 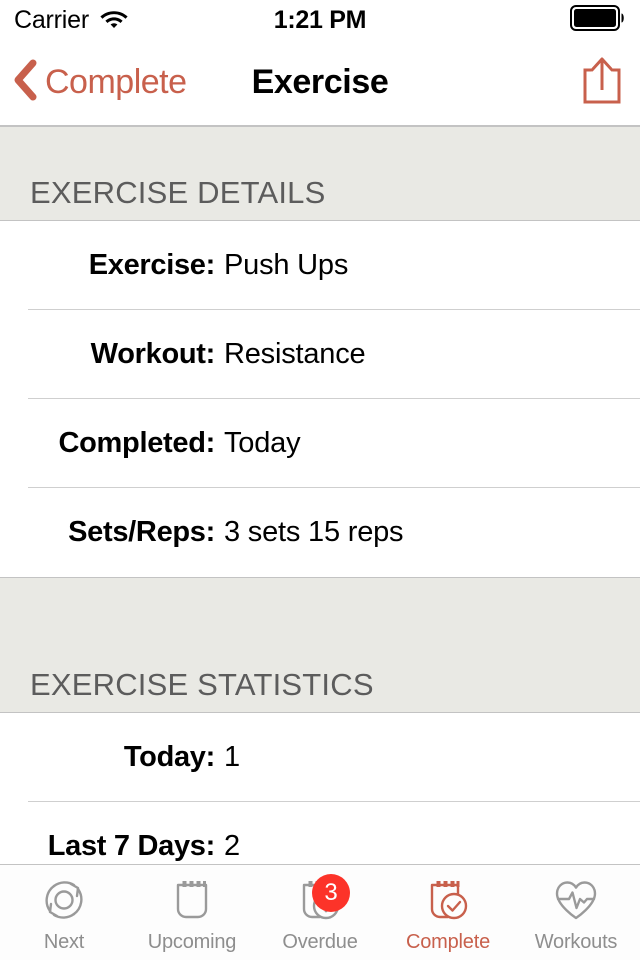 I want to click on tab-icon-wrapper: 3, so click(x=321, y=900).